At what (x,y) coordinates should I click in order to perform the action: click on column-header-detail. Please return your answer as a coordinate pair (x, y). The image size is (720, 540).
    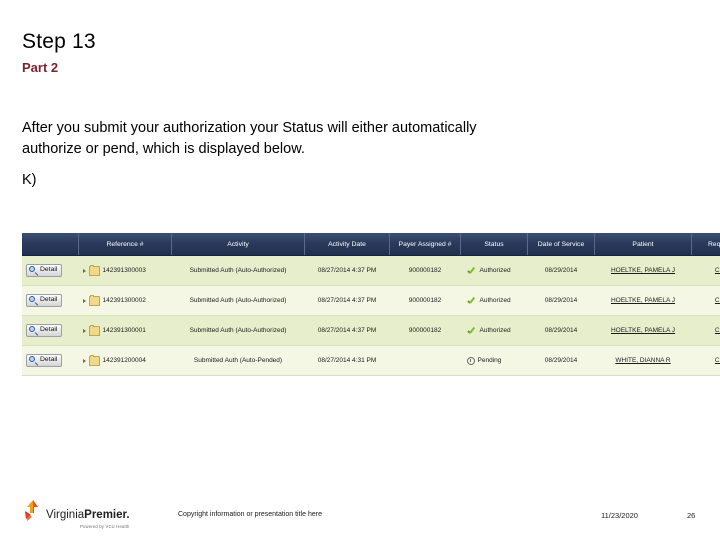
    Looking at the image, I should click on (50, 244).